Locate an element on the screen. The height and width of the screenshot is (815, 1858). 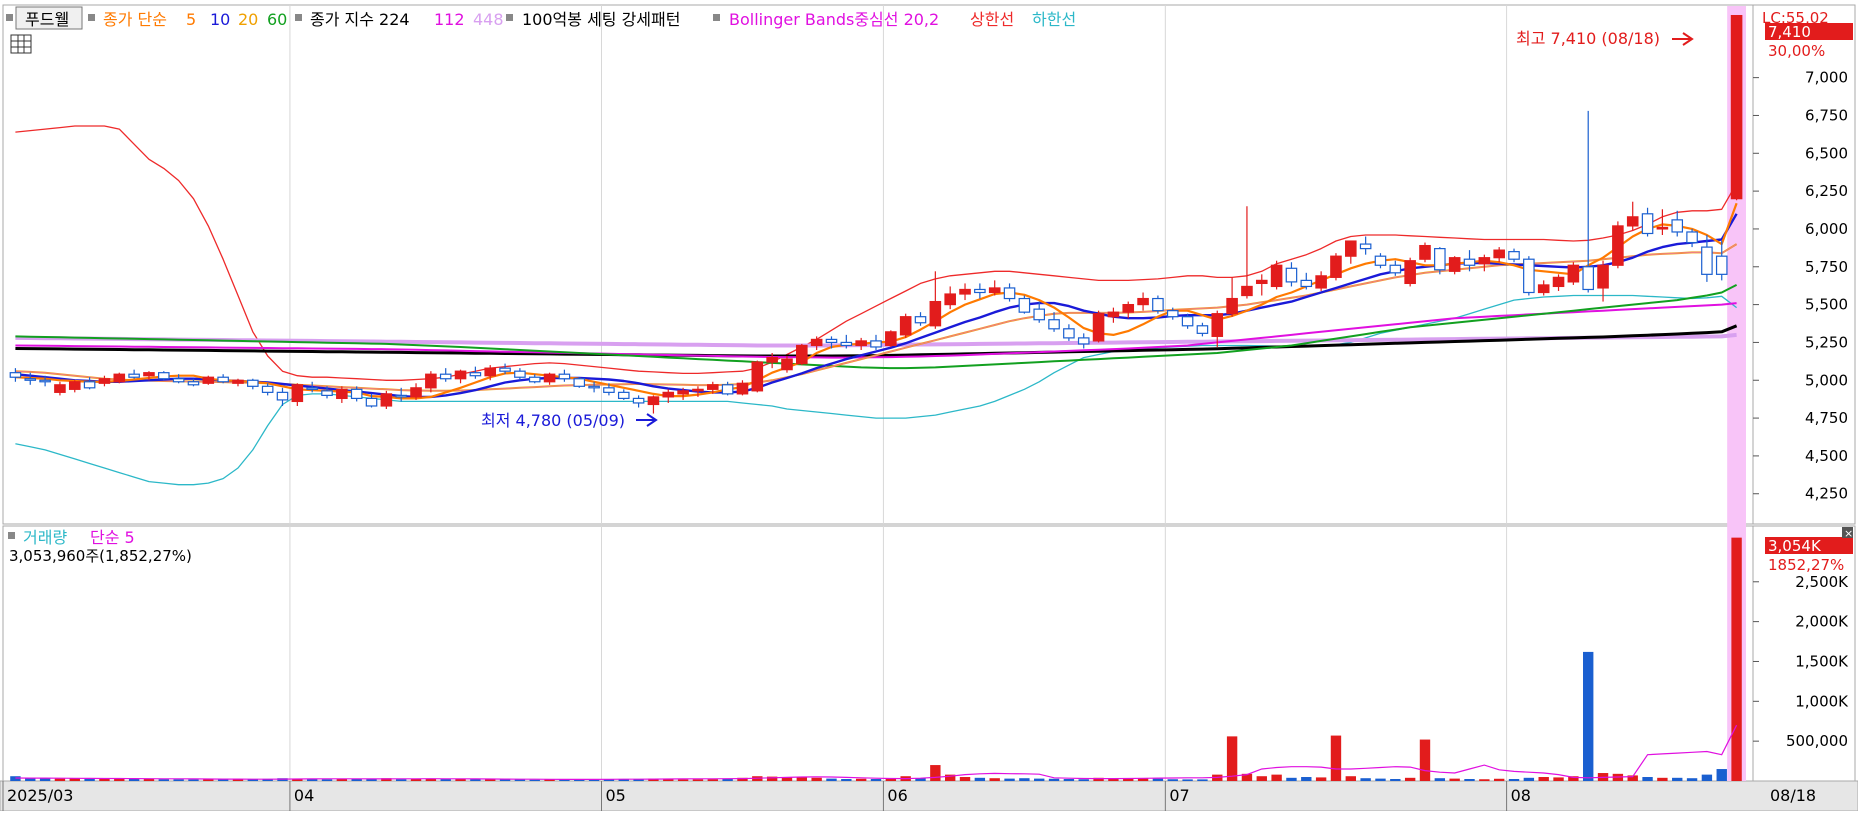
price-tick-label: 6,000 is located at coordinates (1826, 229).